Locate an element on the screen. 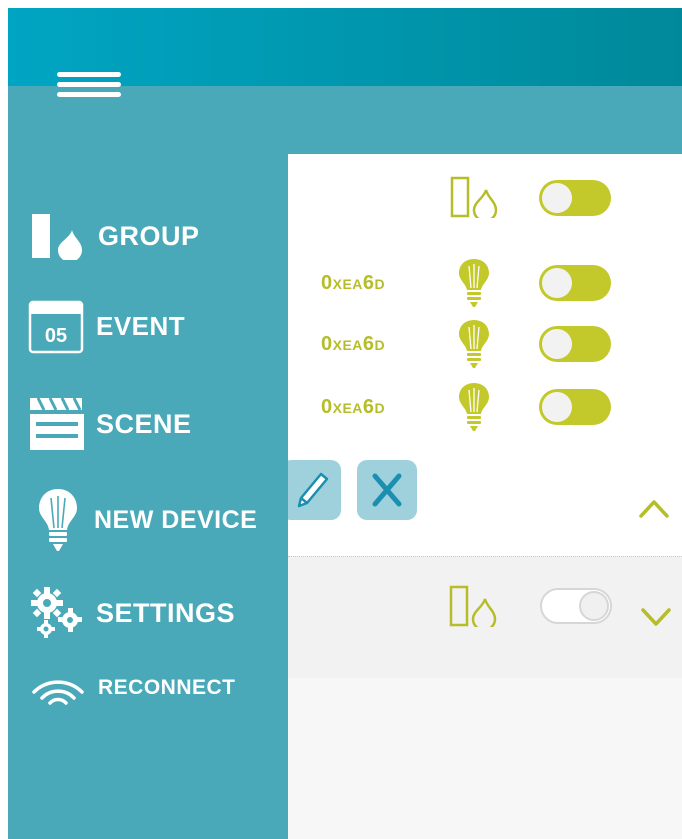 The width and height of the screenshot is (682, 839). edit-button is located at coordinates (311, 490).